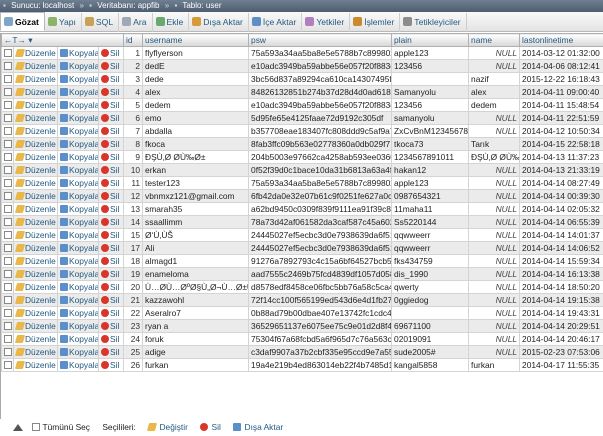 The image size is (603, 436). Describe the element at coordinates (196, 339) in the screenshot. I see `cell-username: foruk` at that location.